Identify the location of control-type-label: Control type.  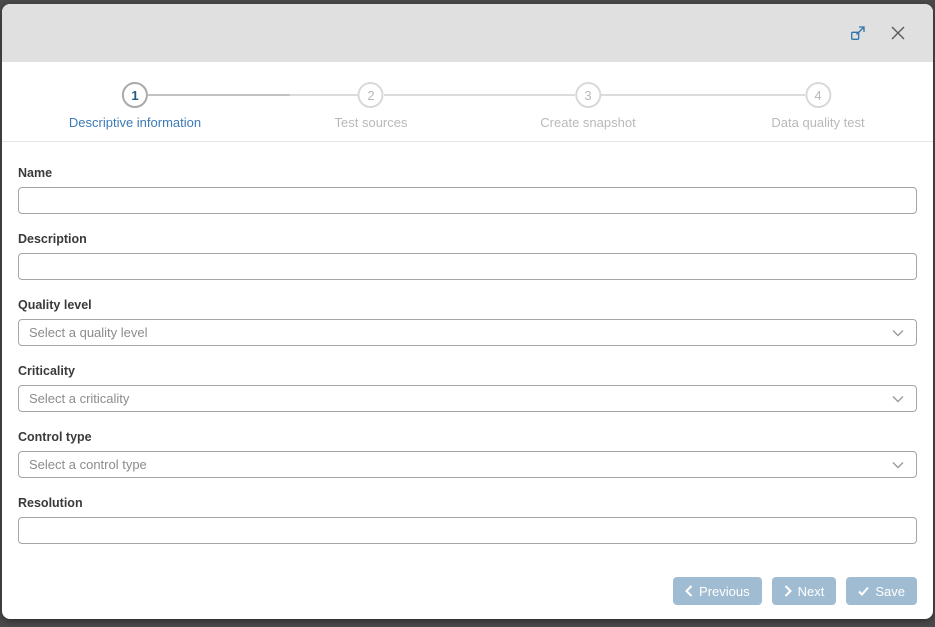
(55, 437).